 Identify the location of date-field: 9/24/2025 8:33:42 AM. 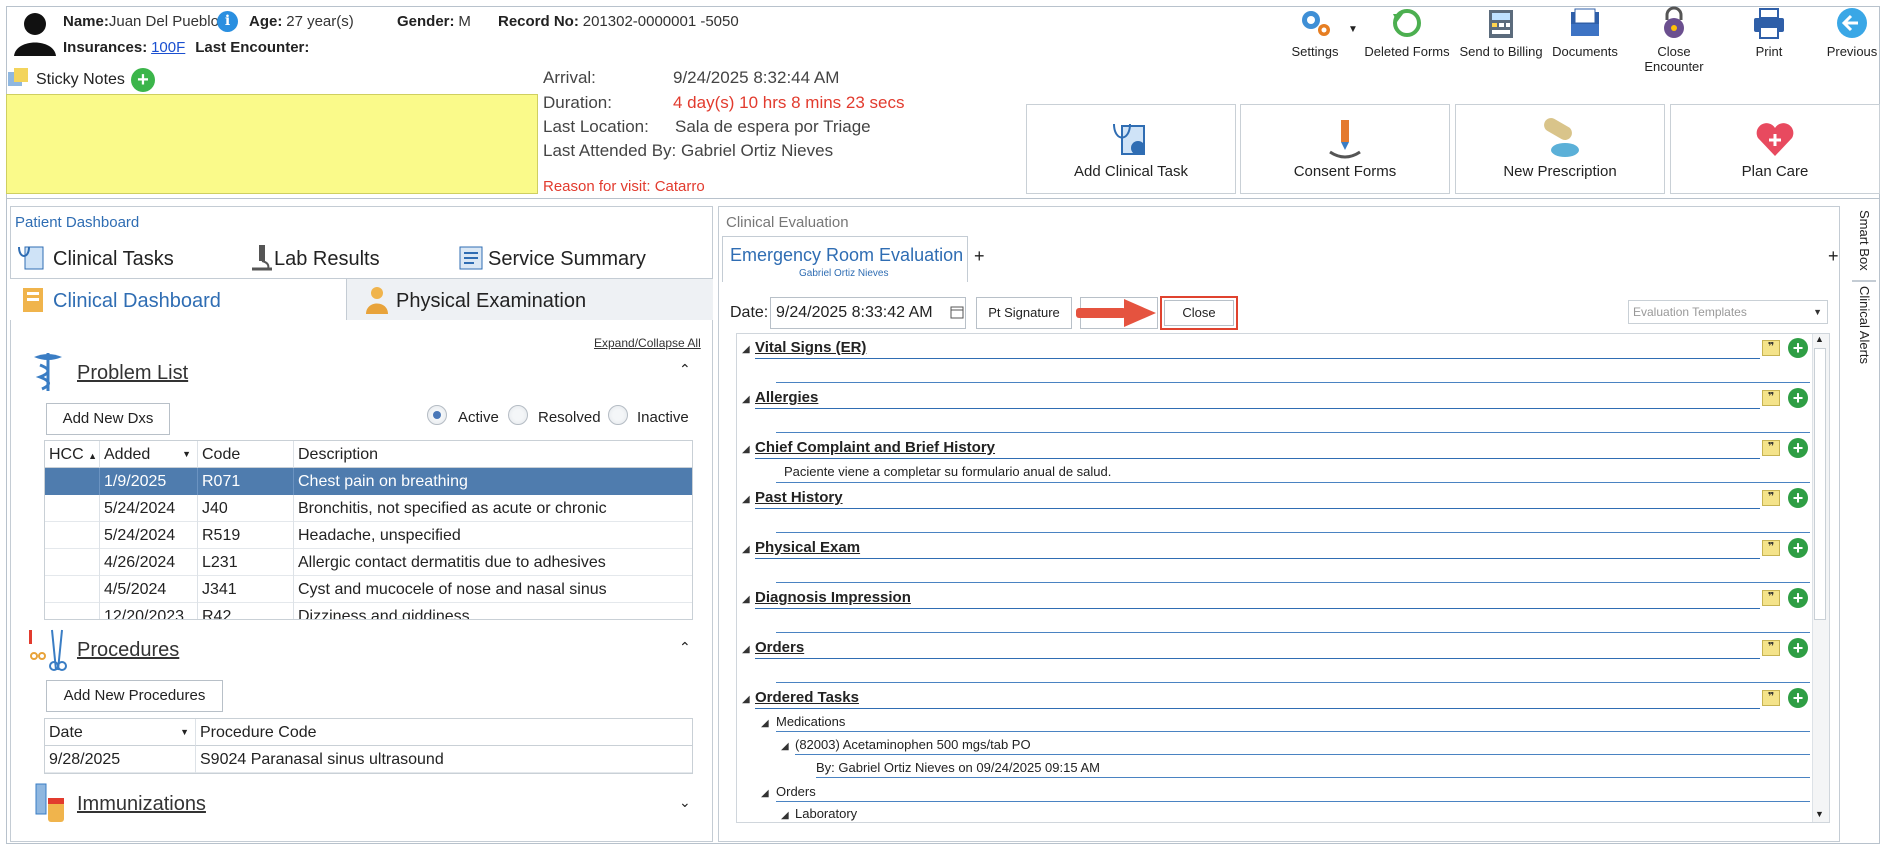
(868, 313).